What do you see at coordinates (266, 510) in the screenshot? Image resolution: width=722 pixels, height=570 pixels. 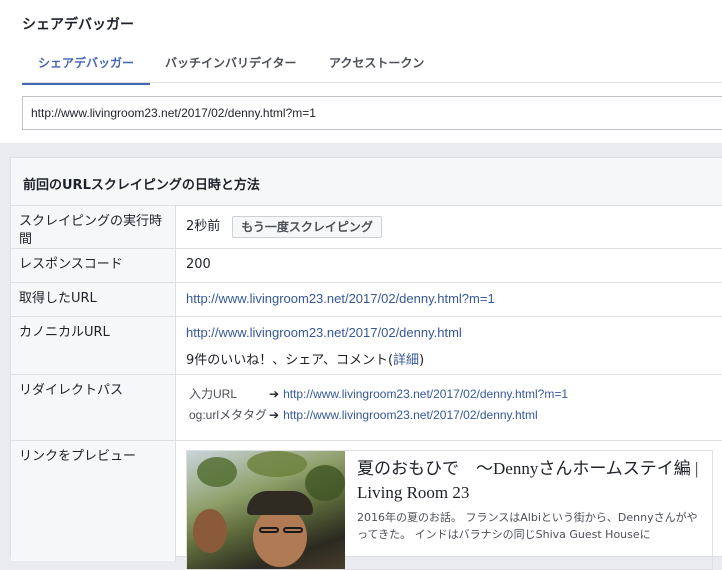 I see `preview-image` at bounding box center [266, 510].